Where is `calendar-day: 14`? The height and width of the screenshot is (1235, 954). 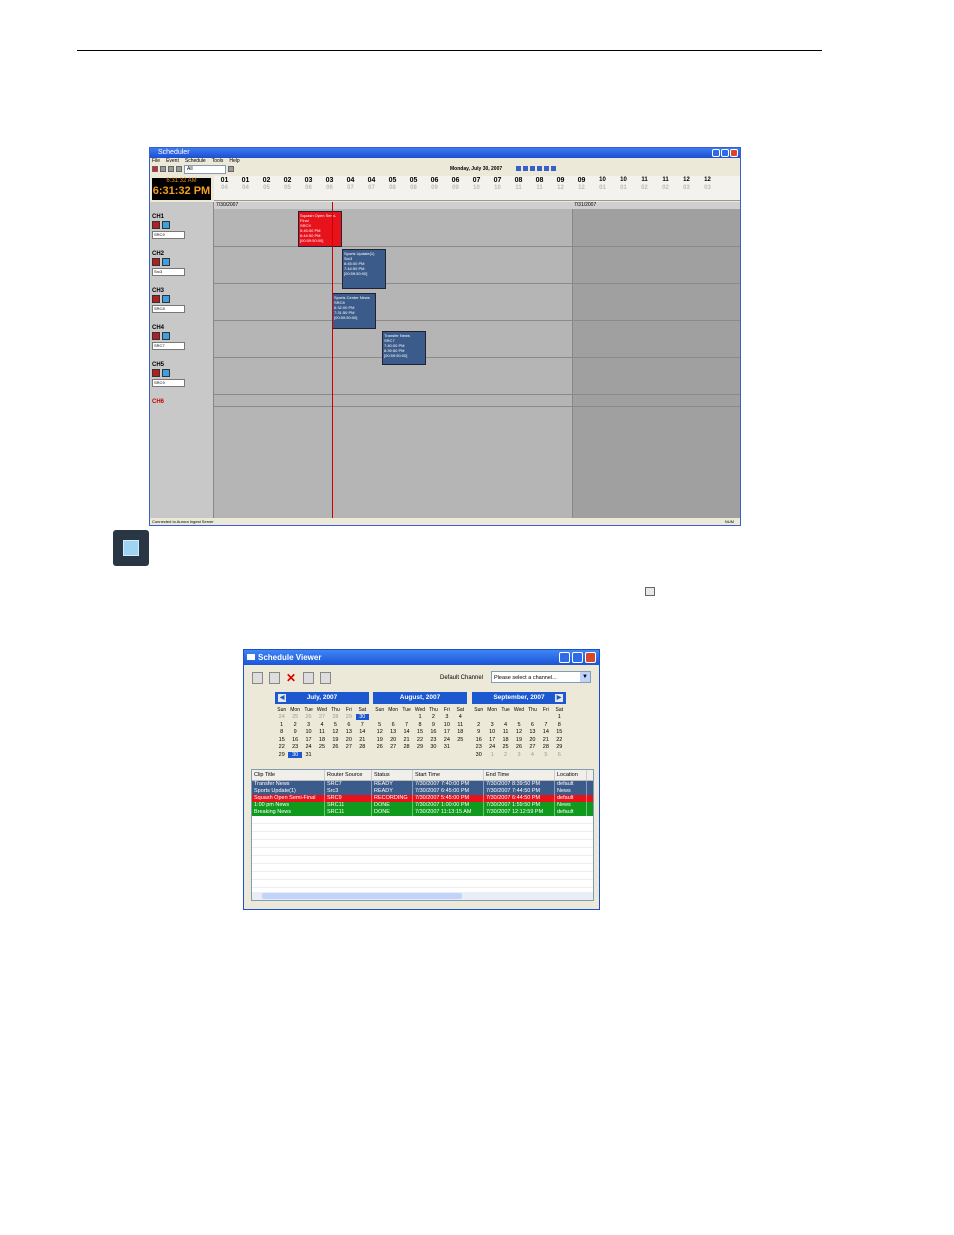
calendar-day: 14 is located at coordinates (545, 732).